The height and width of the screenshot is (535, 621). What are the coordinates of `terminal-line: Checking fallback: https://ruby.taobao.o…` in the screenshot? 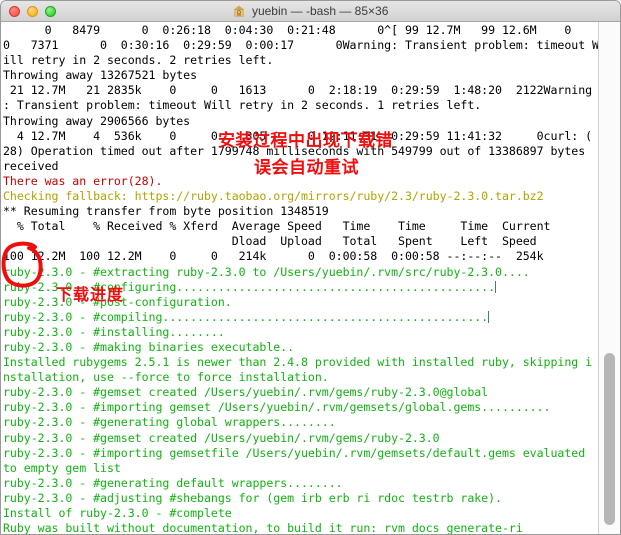 It's located at (273, 196).